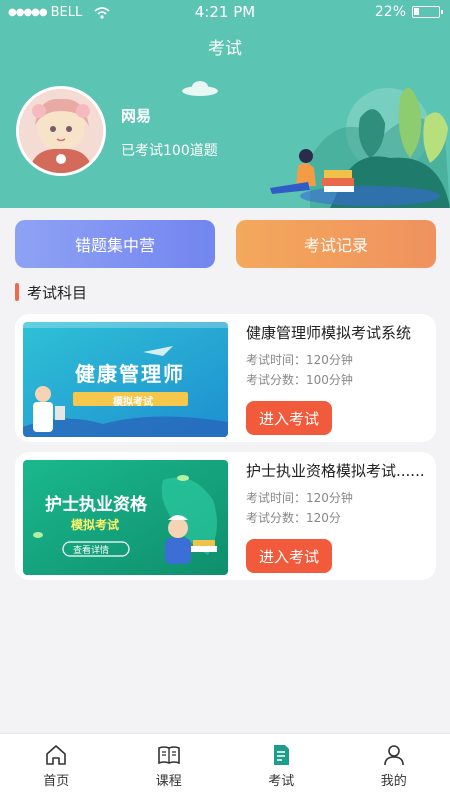 This screenshot has width=450, height=800. I want to click on thumbnail-title: 护士执业资格, so click(96, 505).